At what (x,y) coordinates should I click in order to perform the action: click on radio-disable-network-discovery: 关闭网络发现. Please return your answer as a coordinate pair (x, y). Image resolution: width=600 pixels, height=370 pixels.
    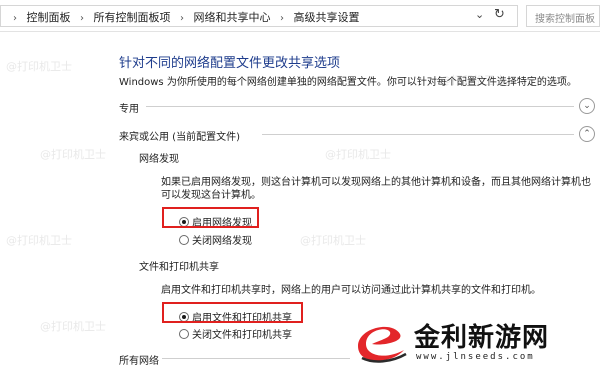
    Looking at the image, I should click on (215, 238).